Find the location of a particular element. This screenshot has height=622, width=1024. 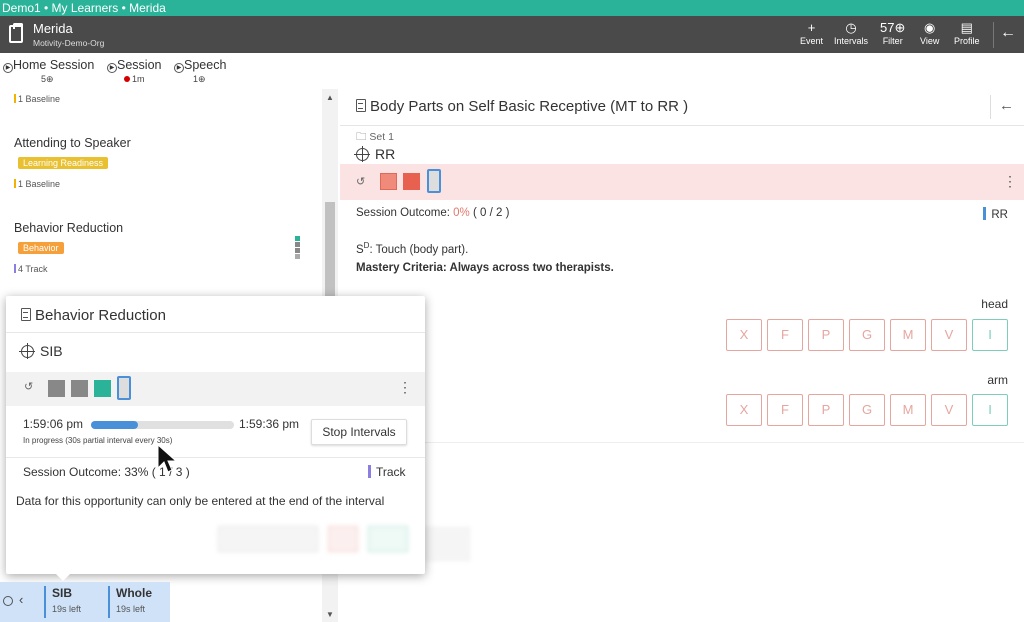

chevron-left-icon: ‹ is located at coordinates (21, 599).